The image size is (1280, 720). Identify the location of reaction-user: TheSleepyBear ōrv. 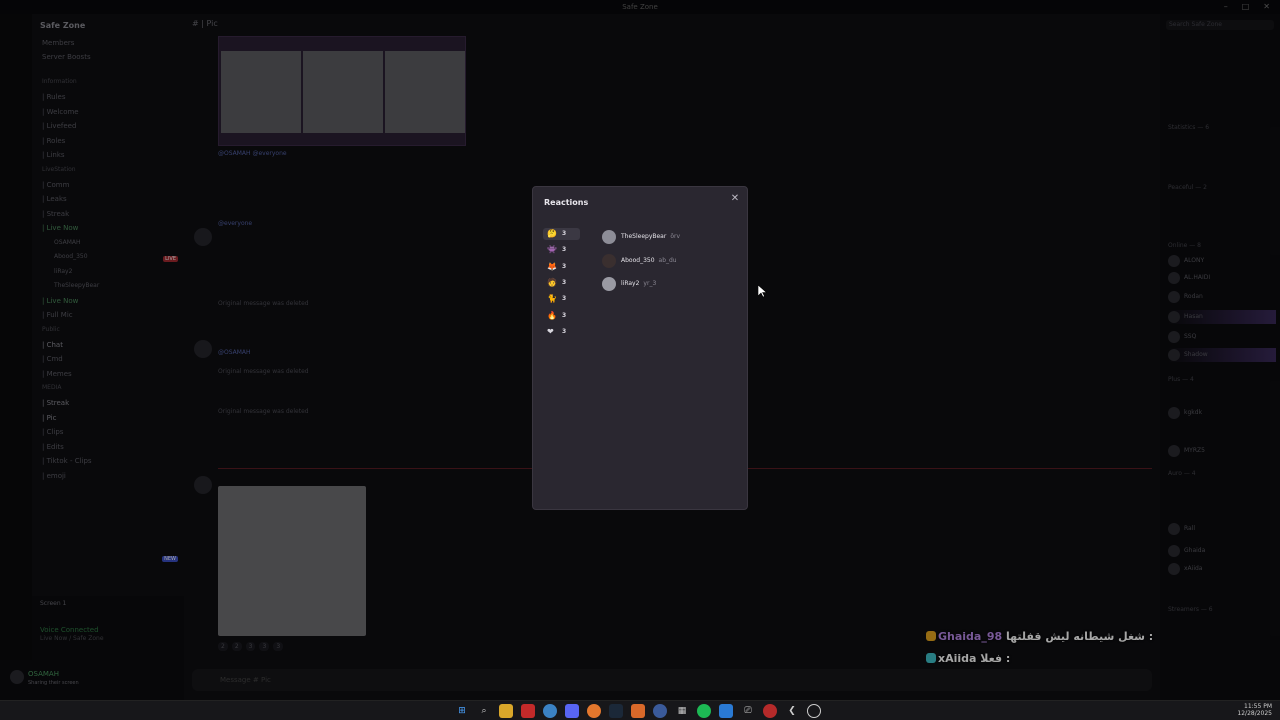
(650, 236).